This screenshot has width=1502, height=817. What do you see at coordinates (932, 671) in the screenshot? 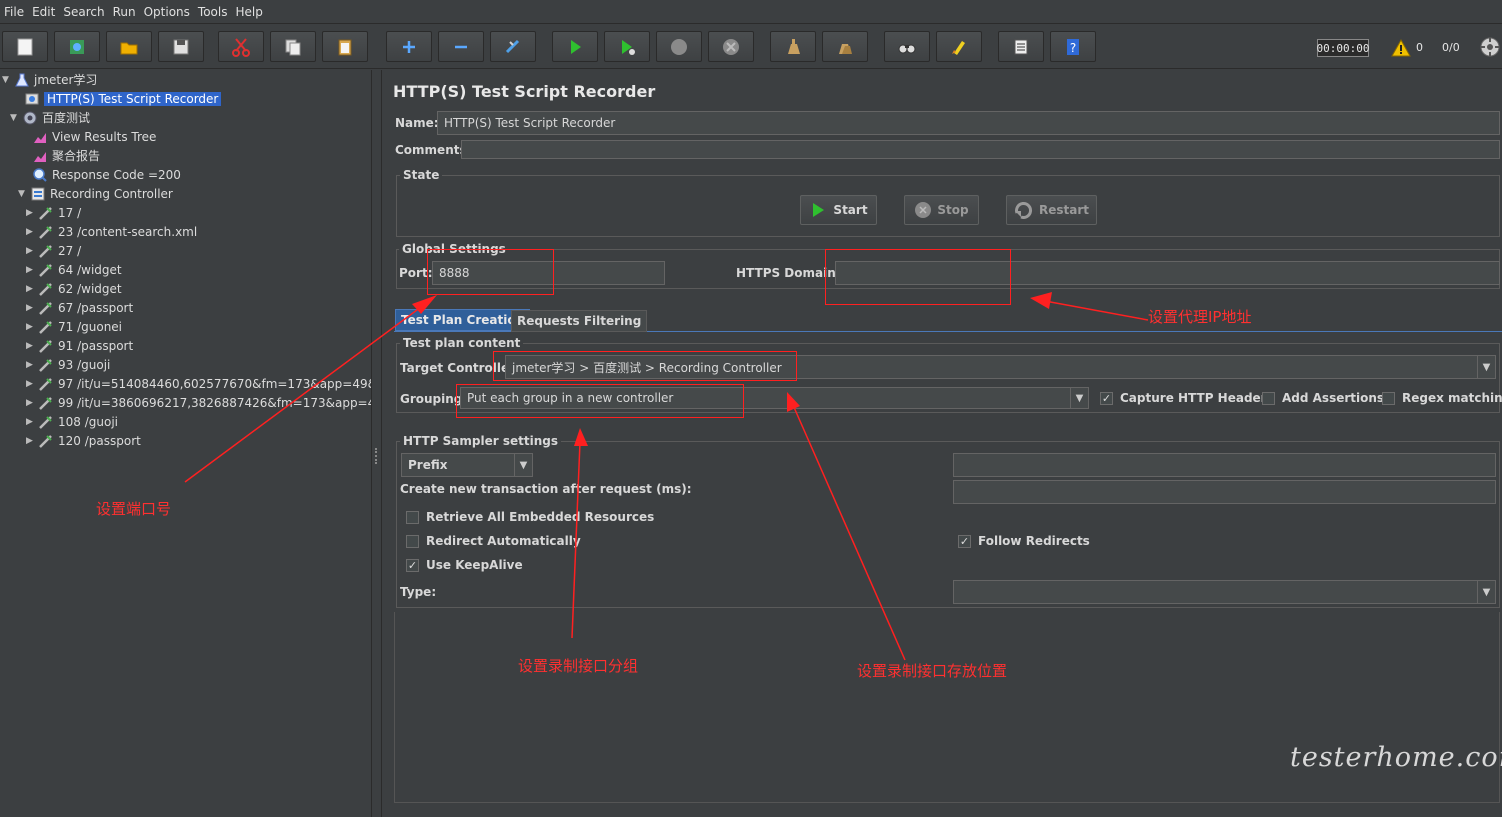
I see `target-annotation: 设置录制接口存放位置` at bounding box center [932, 671].